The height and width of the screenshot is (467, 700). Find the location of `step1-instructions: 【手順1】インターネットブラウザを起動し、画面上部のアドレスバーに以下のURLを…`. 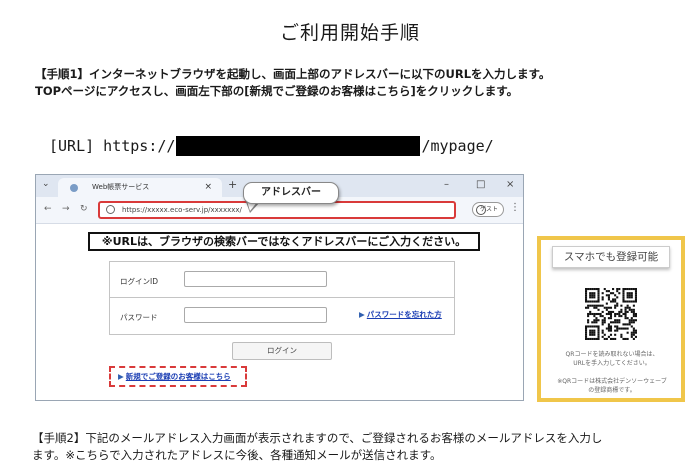

step1-instructions: 【手順1】インターネットブラウザを起動し、画面上部のアドレスバーに以下のURLを… is located at coordinates (292, 83).